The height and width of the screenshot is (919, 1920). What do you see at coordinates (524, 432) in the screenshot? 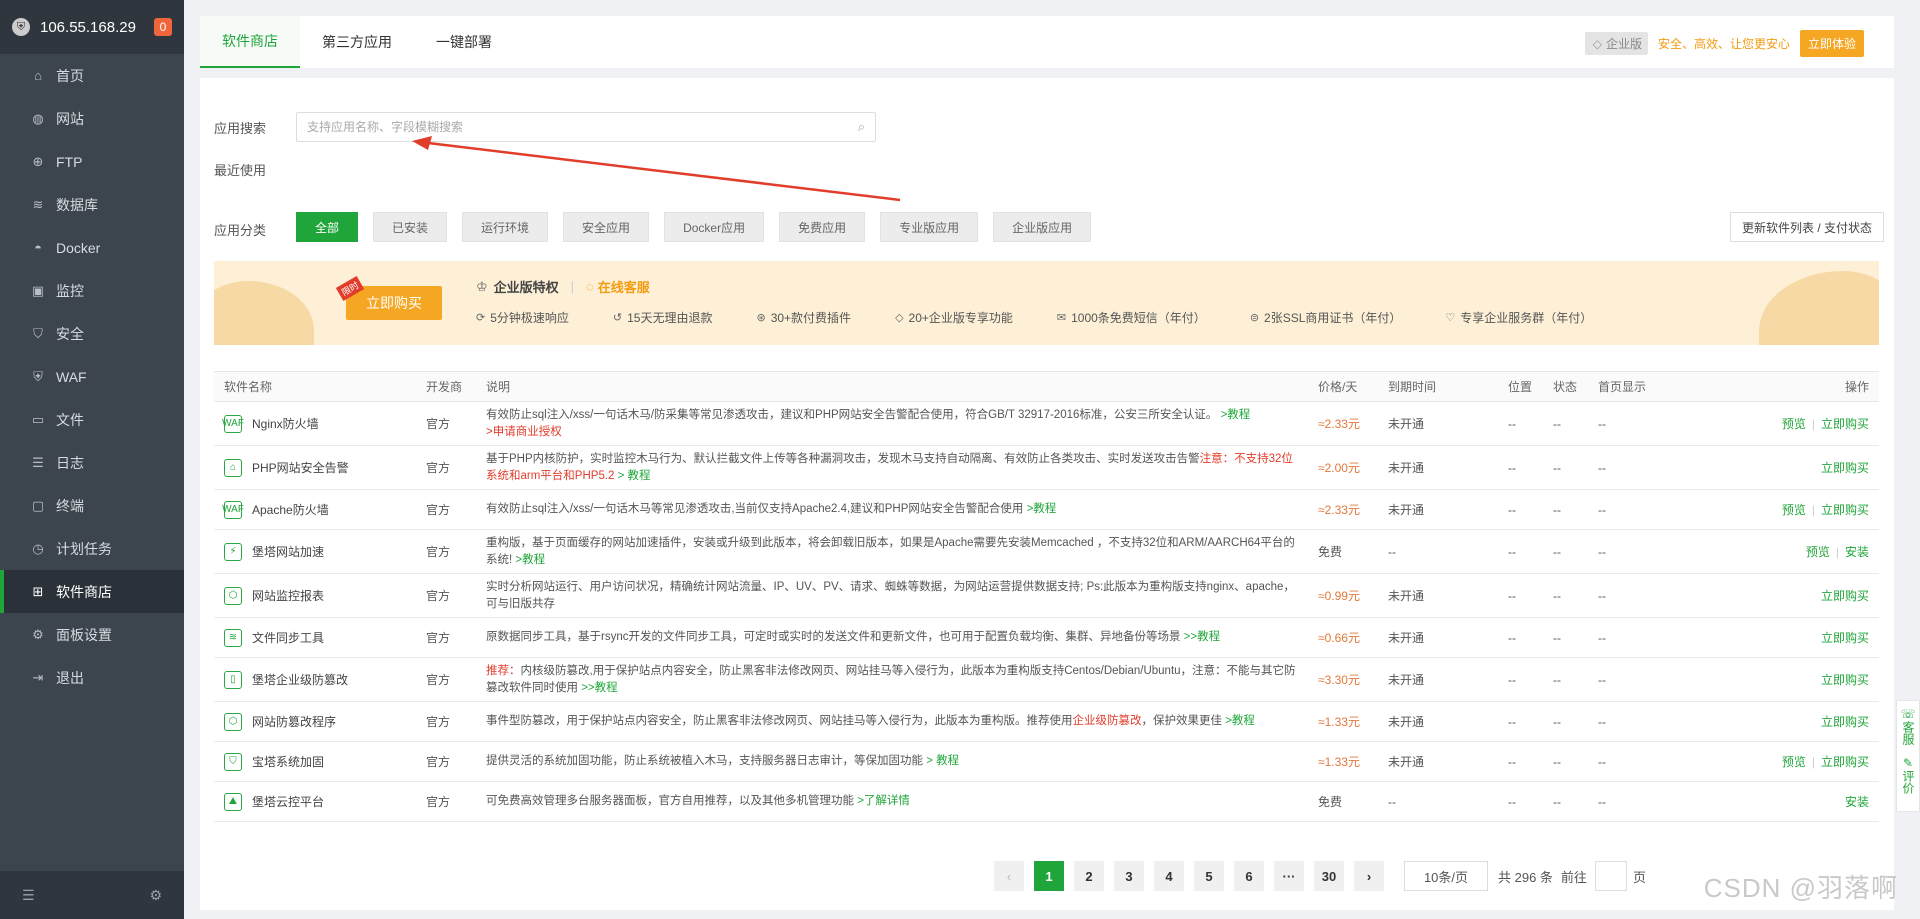
I see `commercial-license-link: >申请商业授权` at bounding box center [524, 432].